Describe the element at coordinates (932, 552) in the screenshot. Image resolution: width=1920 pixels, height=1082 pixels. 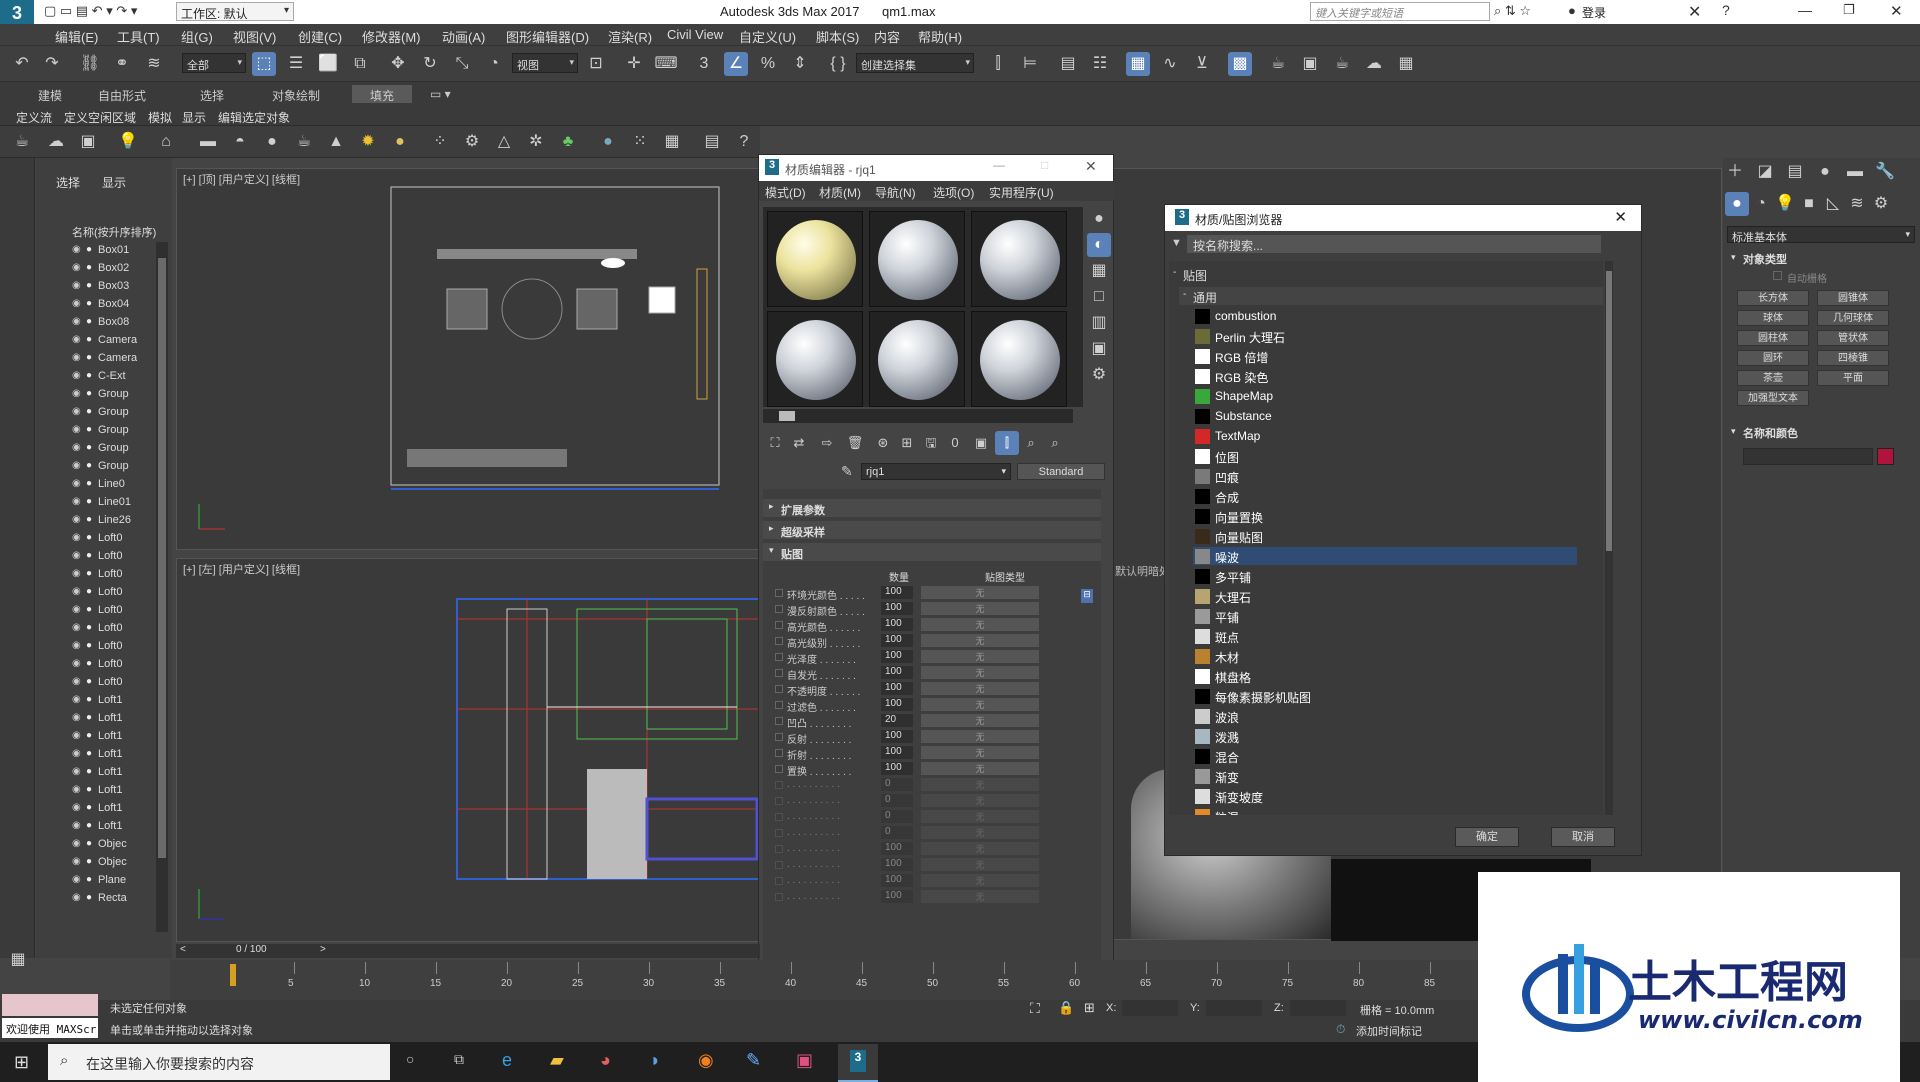
I see `rollout-maps: ▾ 贴图` at that location.